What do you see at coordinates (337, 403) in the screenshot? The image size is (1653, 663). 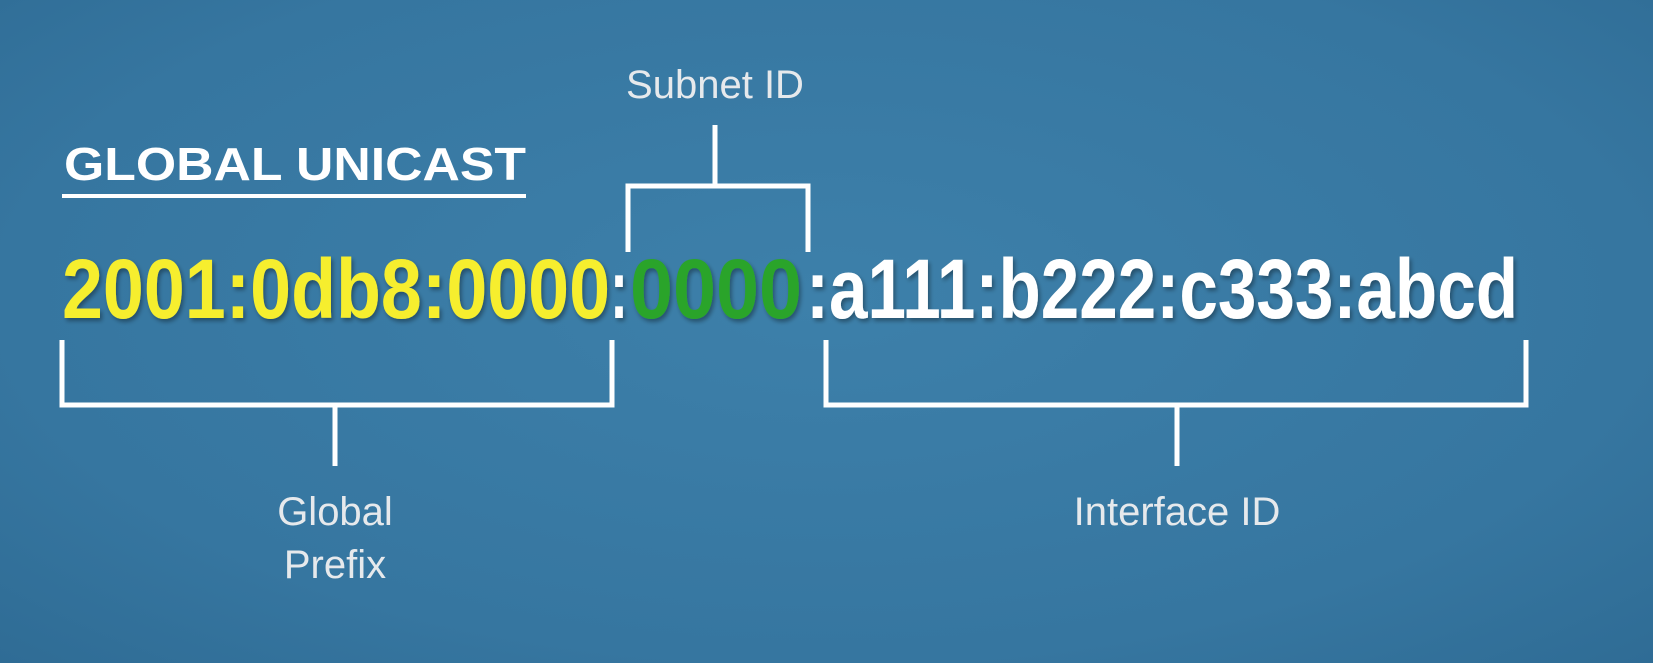 I see `global-prefix-bracket` at bounding box center [337, 403].